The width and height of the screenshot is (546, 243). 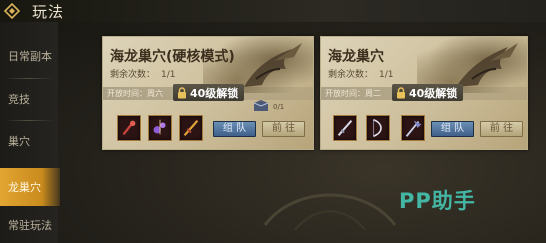 What do you see at coordinates (330, 212) in the screenshot?
I see `floor-ornament` at bounding box center [330, 212].